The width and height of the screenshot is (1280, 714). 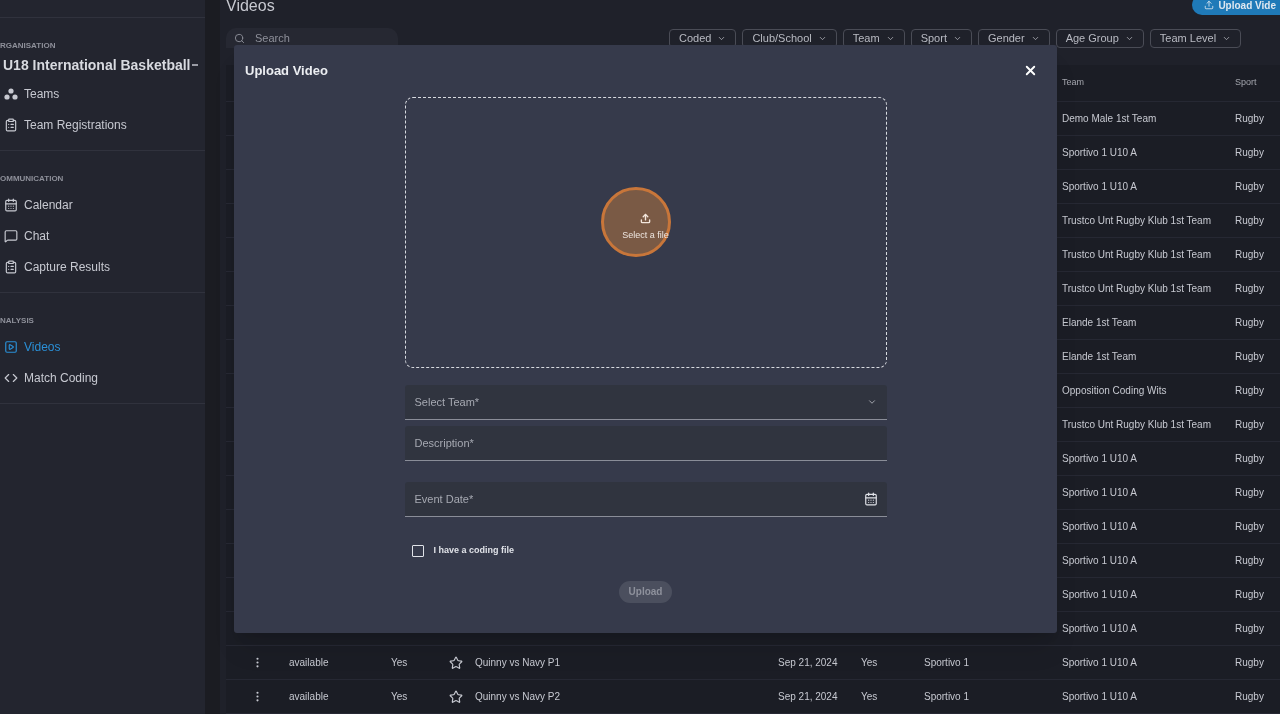 What do you see at coordinates (250, 7) in the screenshot?
I see `page-title: Videos` at bounding box center [250, 7].